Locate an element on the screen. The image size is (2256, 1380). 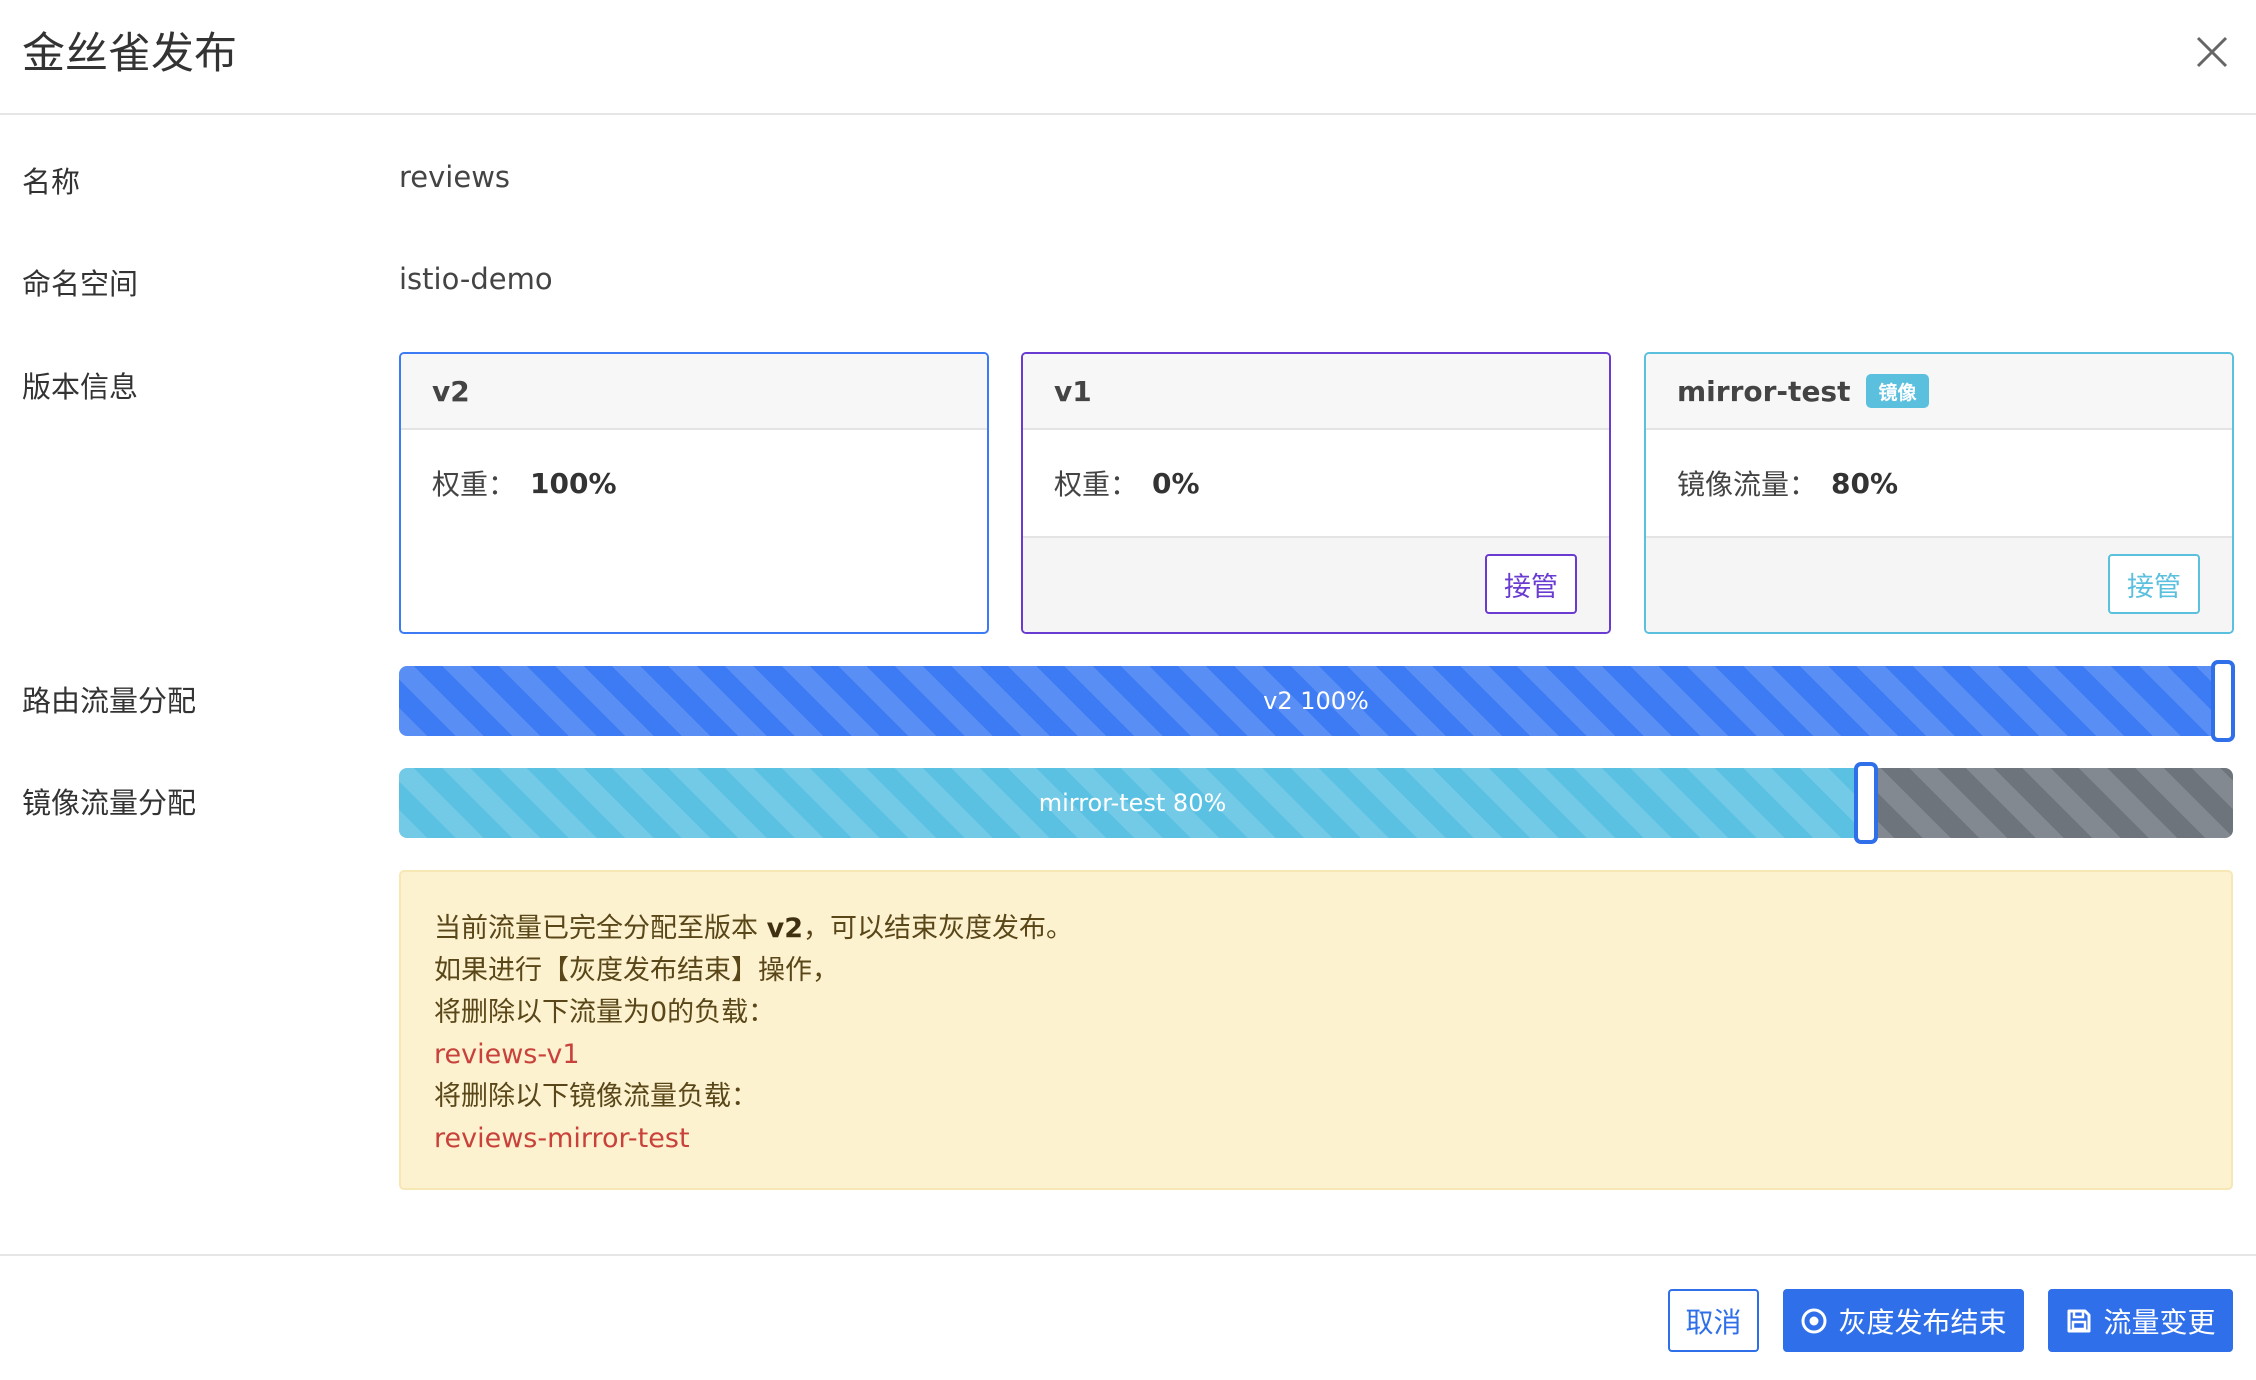
route-traffic-fill: v2 100% is located at coordinates (1316, 701).